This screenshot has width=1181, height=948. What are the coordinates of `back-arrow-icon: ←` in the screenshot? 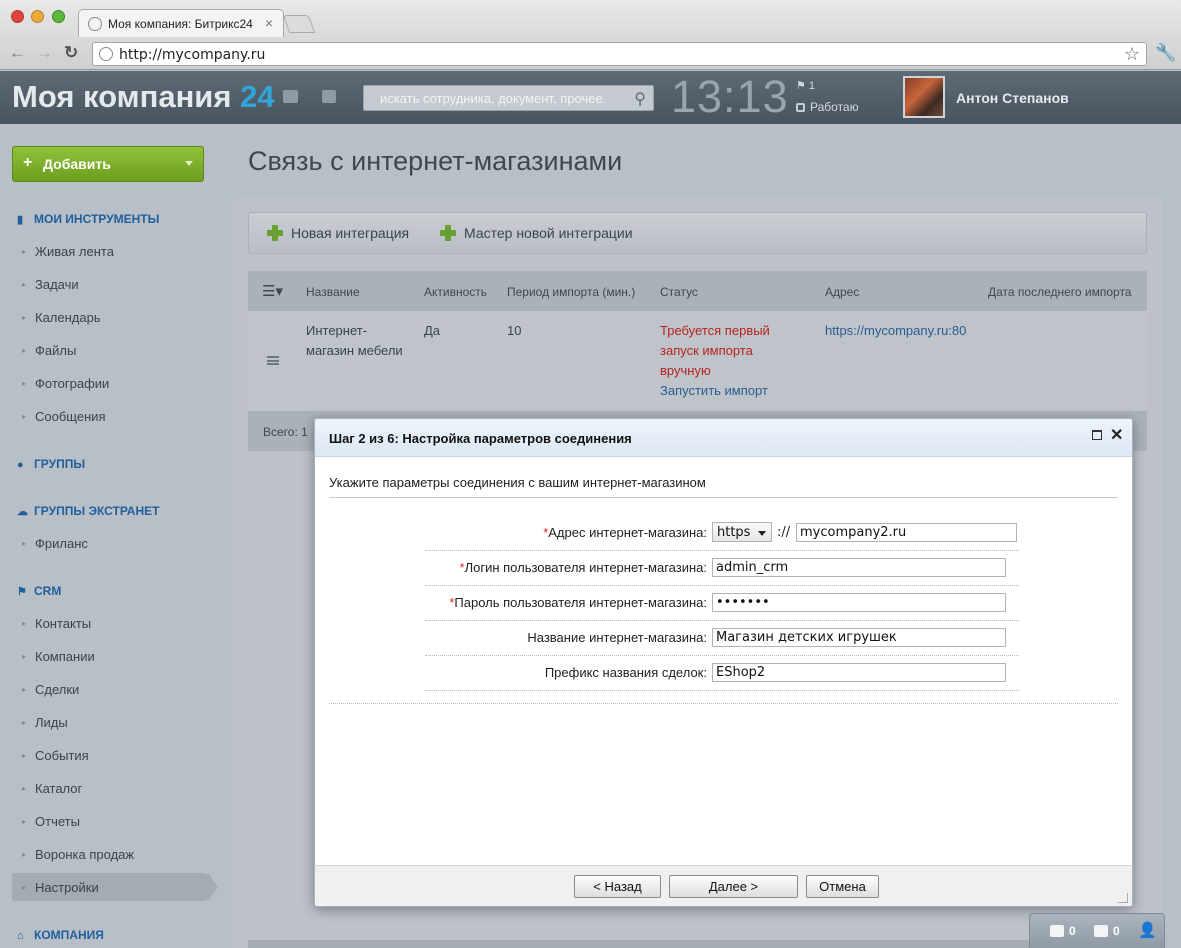 It's located at (17, 53).